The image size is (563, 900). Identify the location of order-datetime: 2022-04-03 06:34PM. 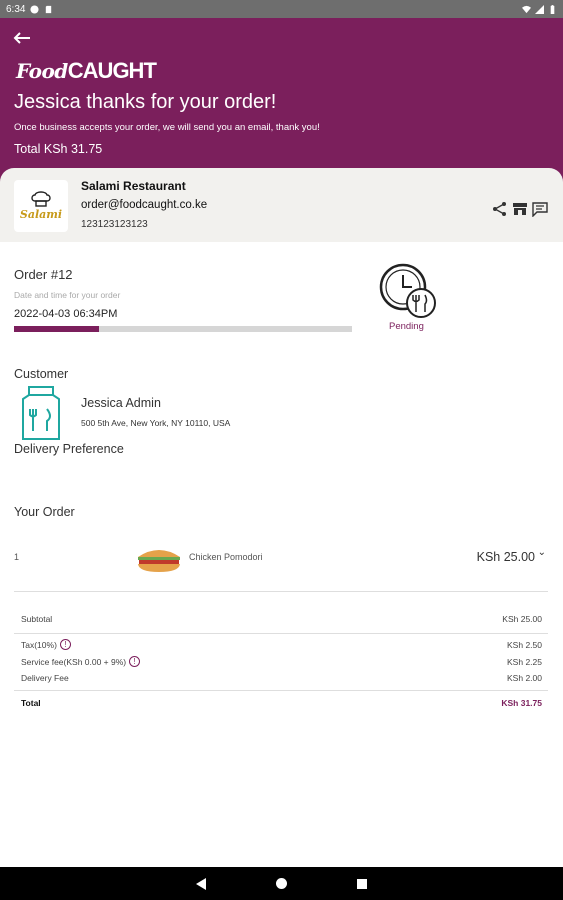
(66, 314).